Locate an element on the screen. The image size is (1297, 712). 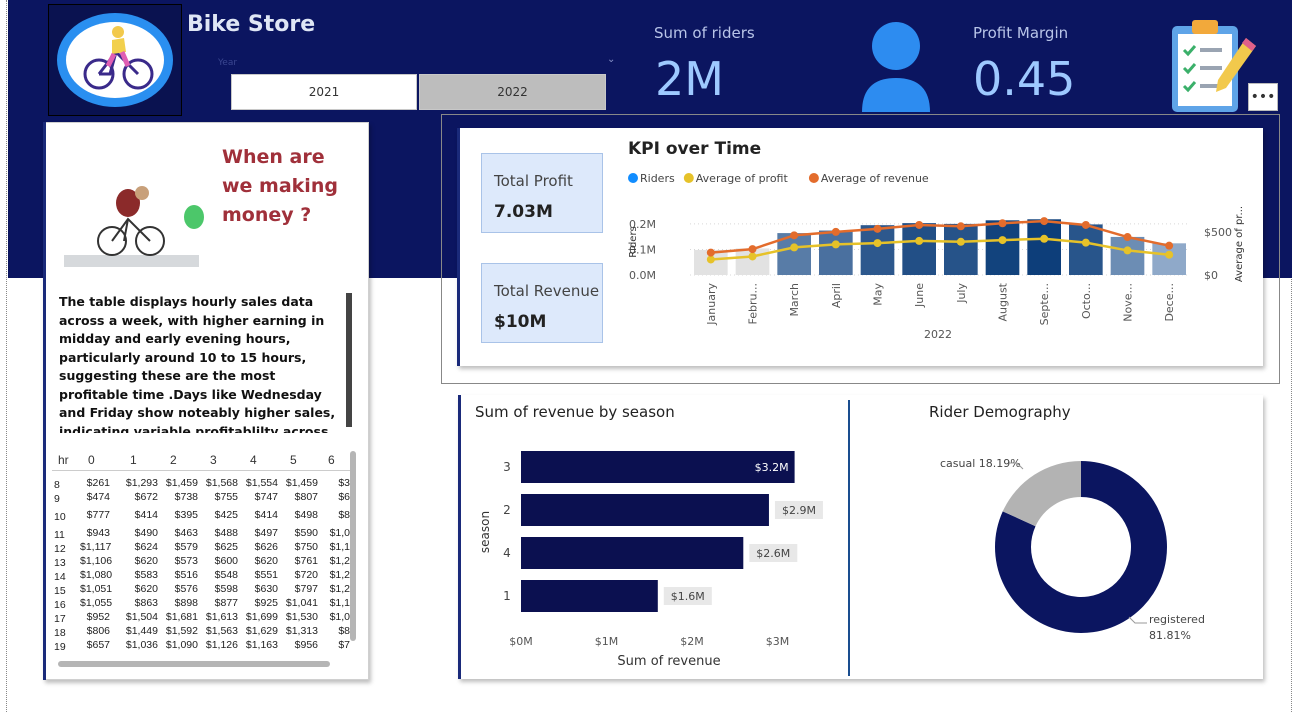
sales-cell: $750 is located at coordinates (306, 547).